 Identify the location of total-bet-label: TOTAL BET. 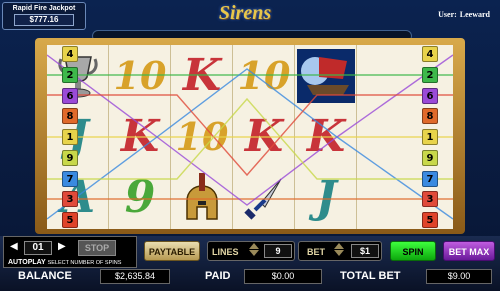
(370, 276).